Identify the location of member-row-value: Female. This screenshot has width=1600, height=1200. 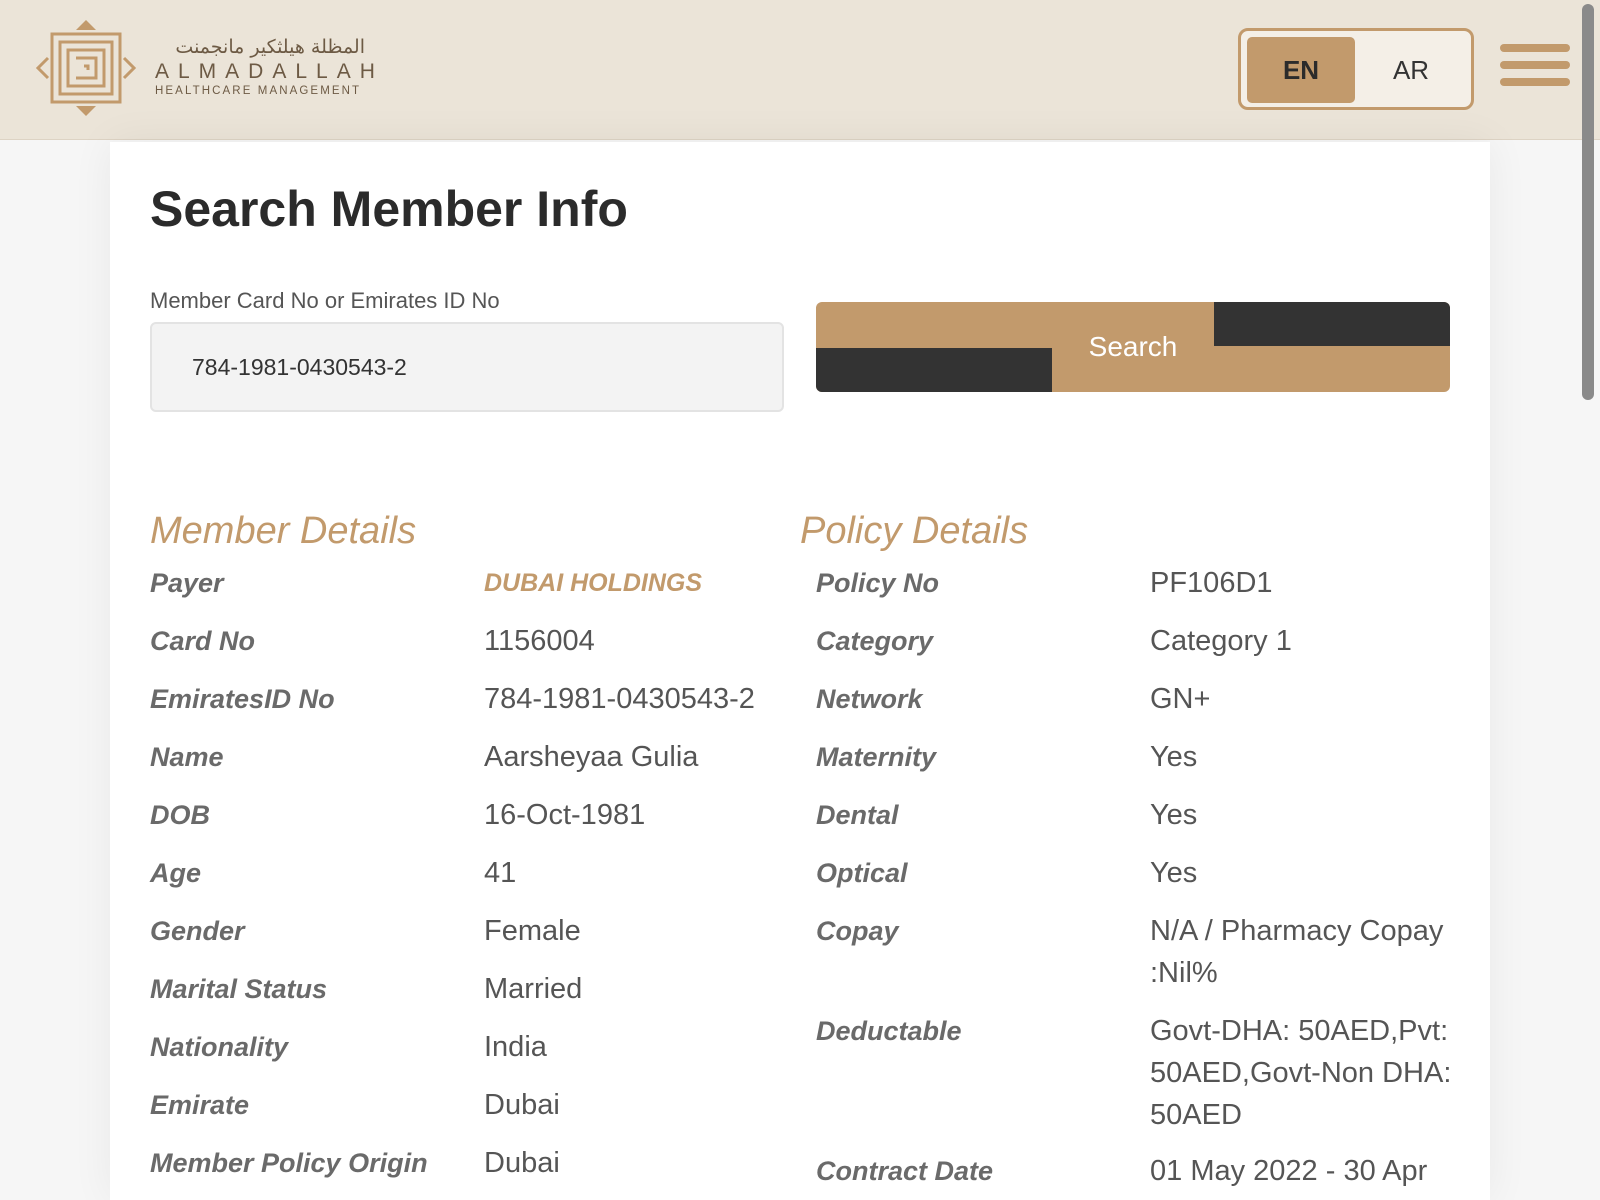
(532, 931).